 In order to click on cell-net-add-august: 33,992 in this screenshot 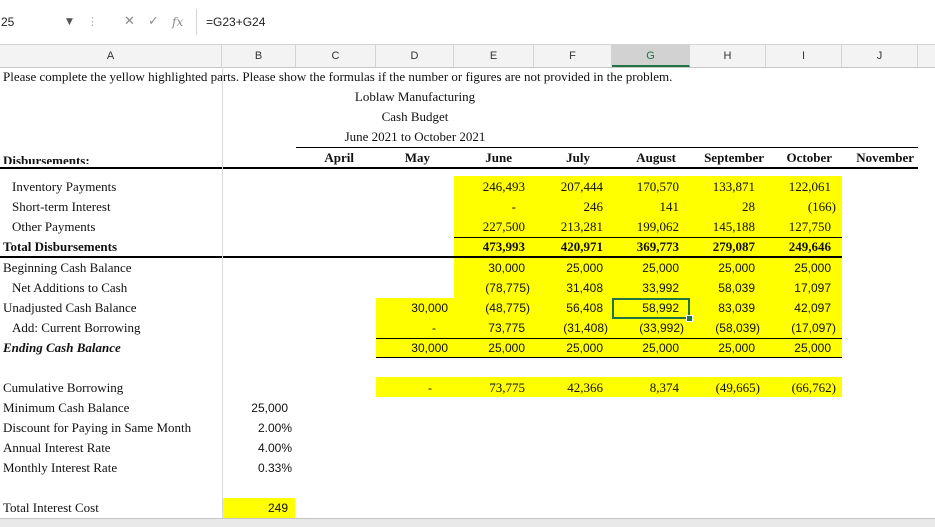, I will do `click(645, 288)`.